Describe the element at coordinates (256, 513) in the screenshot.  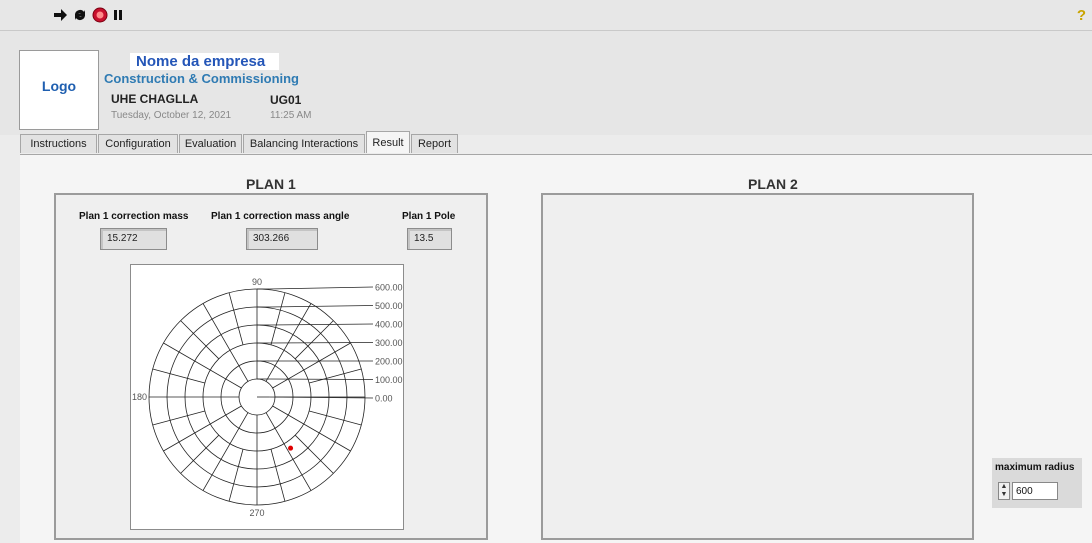
I see `polar-angle-label-270: 270` at that location.